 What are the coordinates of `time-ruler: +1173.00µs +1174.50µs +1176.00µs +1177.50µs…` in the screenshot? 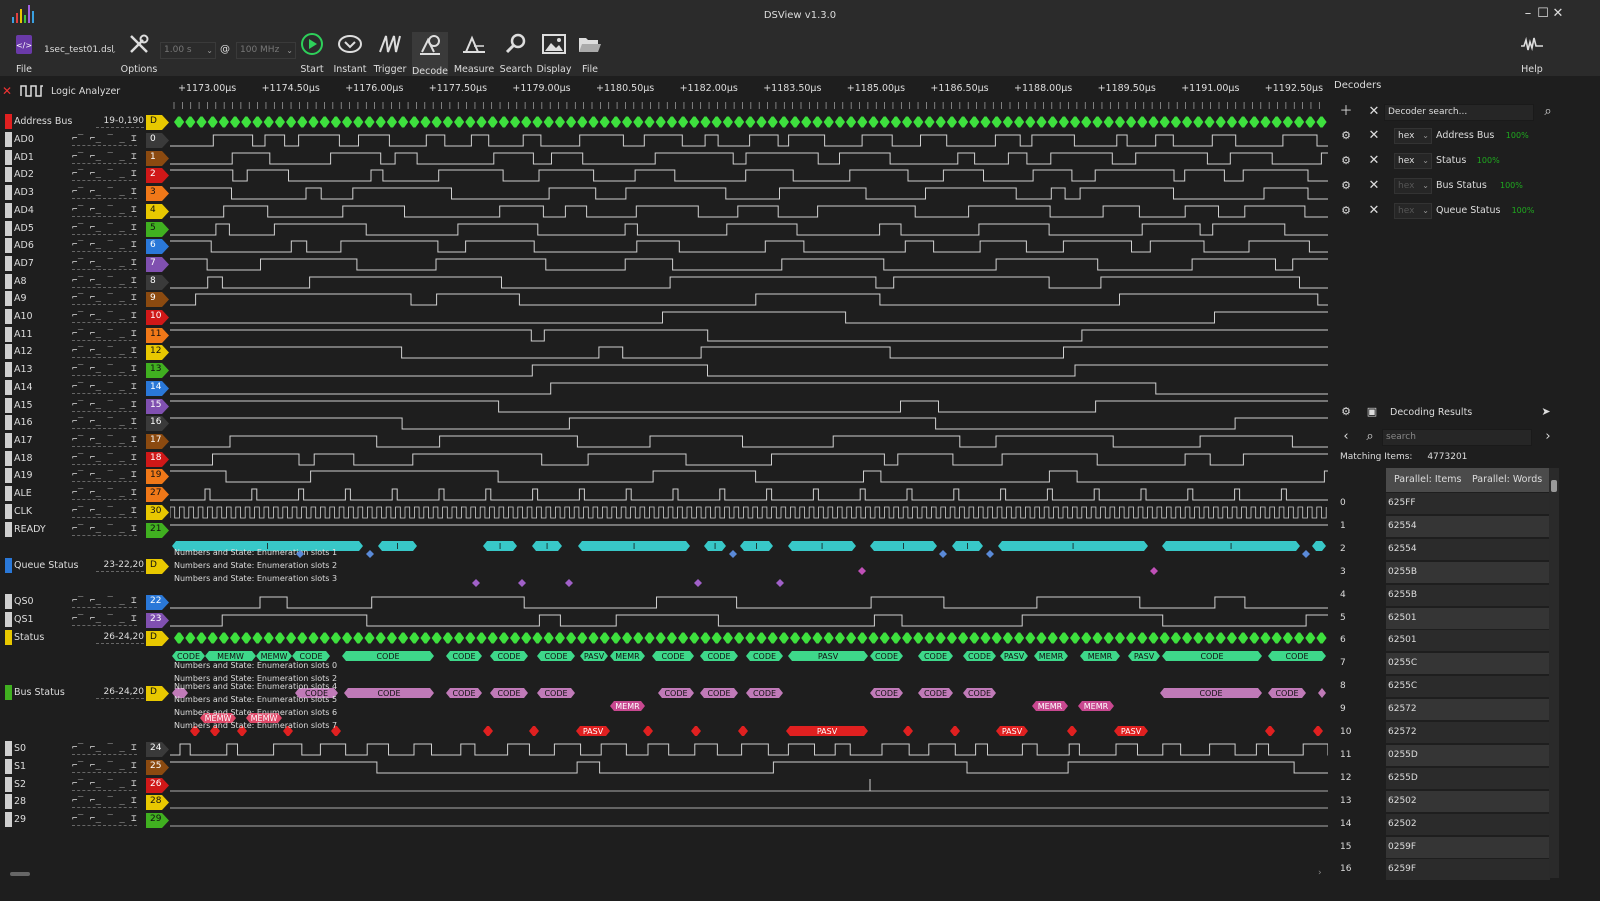 It's located at (745, 96).